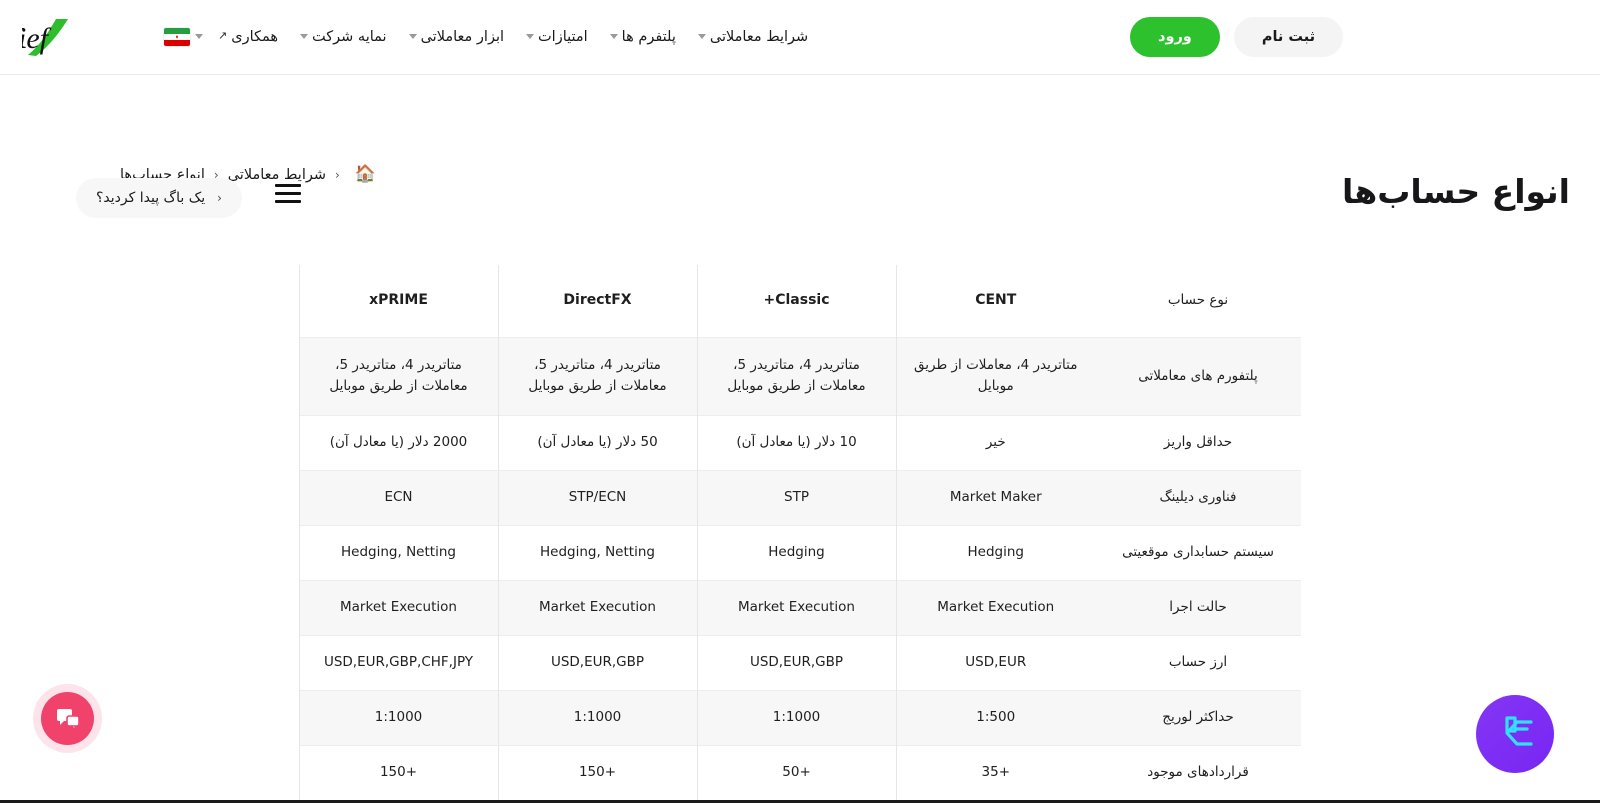 The image size is (1600, 803). I want to click on nav-item-platforms: پلتفرم ها, so click(643, 37).